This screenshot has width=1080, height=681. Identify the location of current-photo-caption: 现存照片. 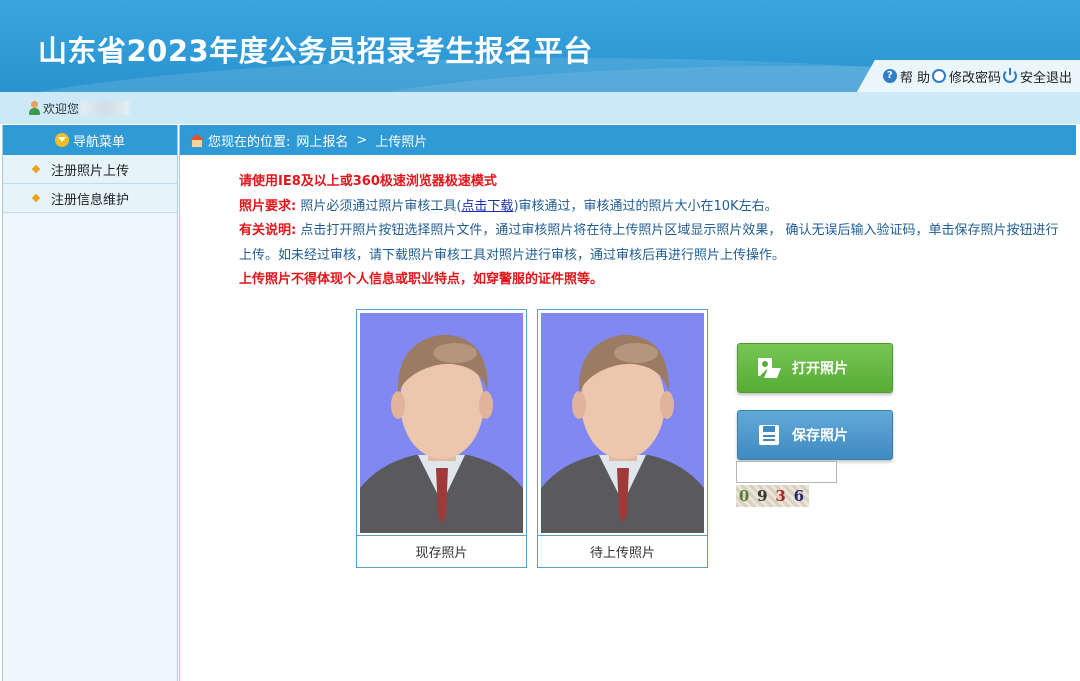
(441, 551).